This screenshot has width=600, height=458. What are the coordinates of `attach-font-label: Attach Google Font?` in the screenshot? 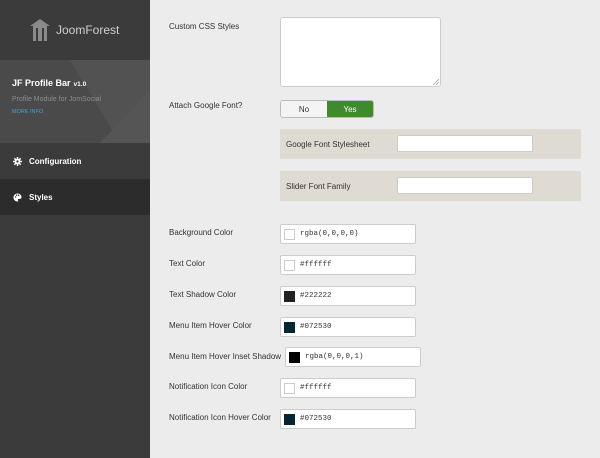 It's located at (206, 105).